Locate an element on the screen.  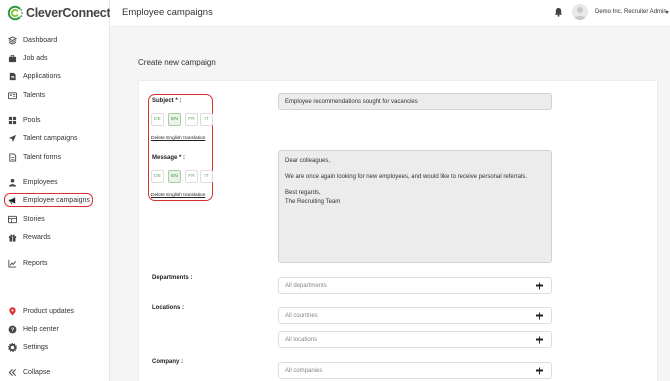
departments-label: Departments : is located at coordinates (172, 278).